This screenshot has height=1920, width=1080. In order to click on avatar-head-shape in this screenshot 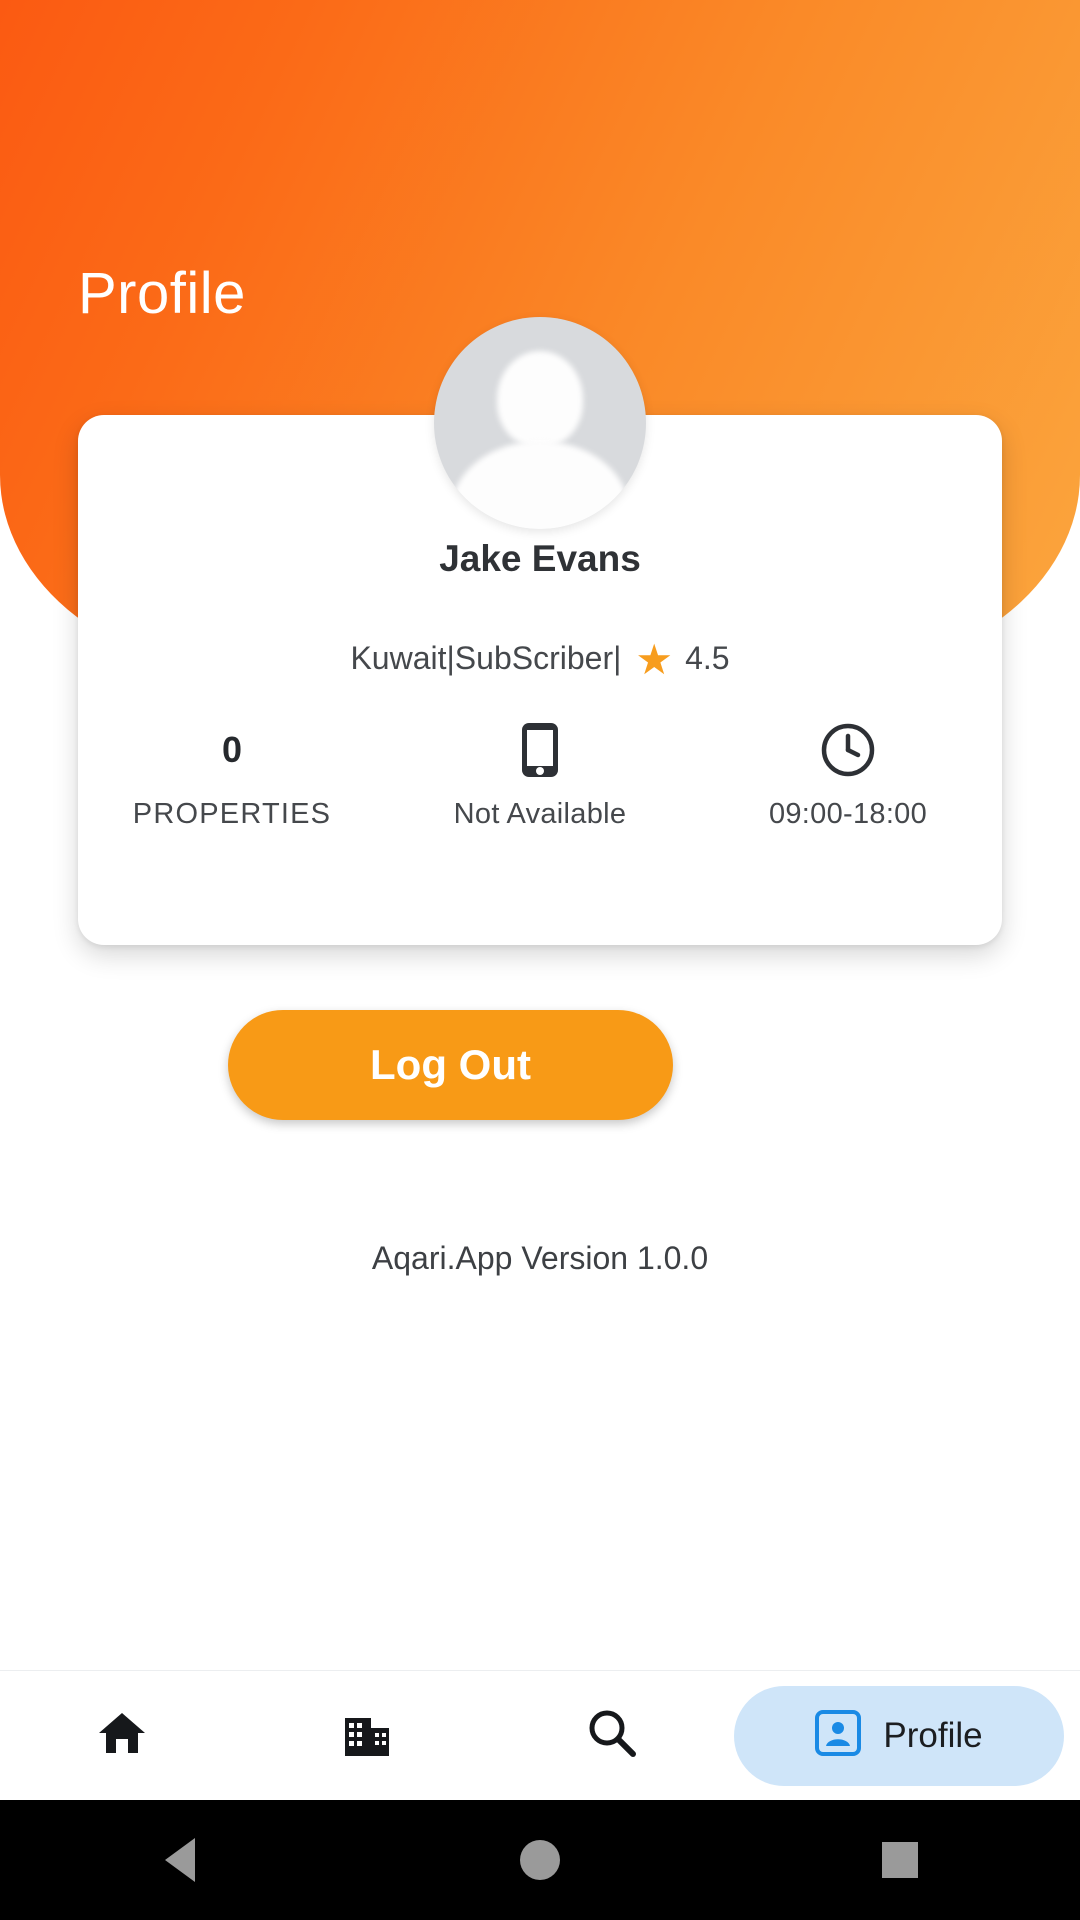, I will do `click(540, 399)`.